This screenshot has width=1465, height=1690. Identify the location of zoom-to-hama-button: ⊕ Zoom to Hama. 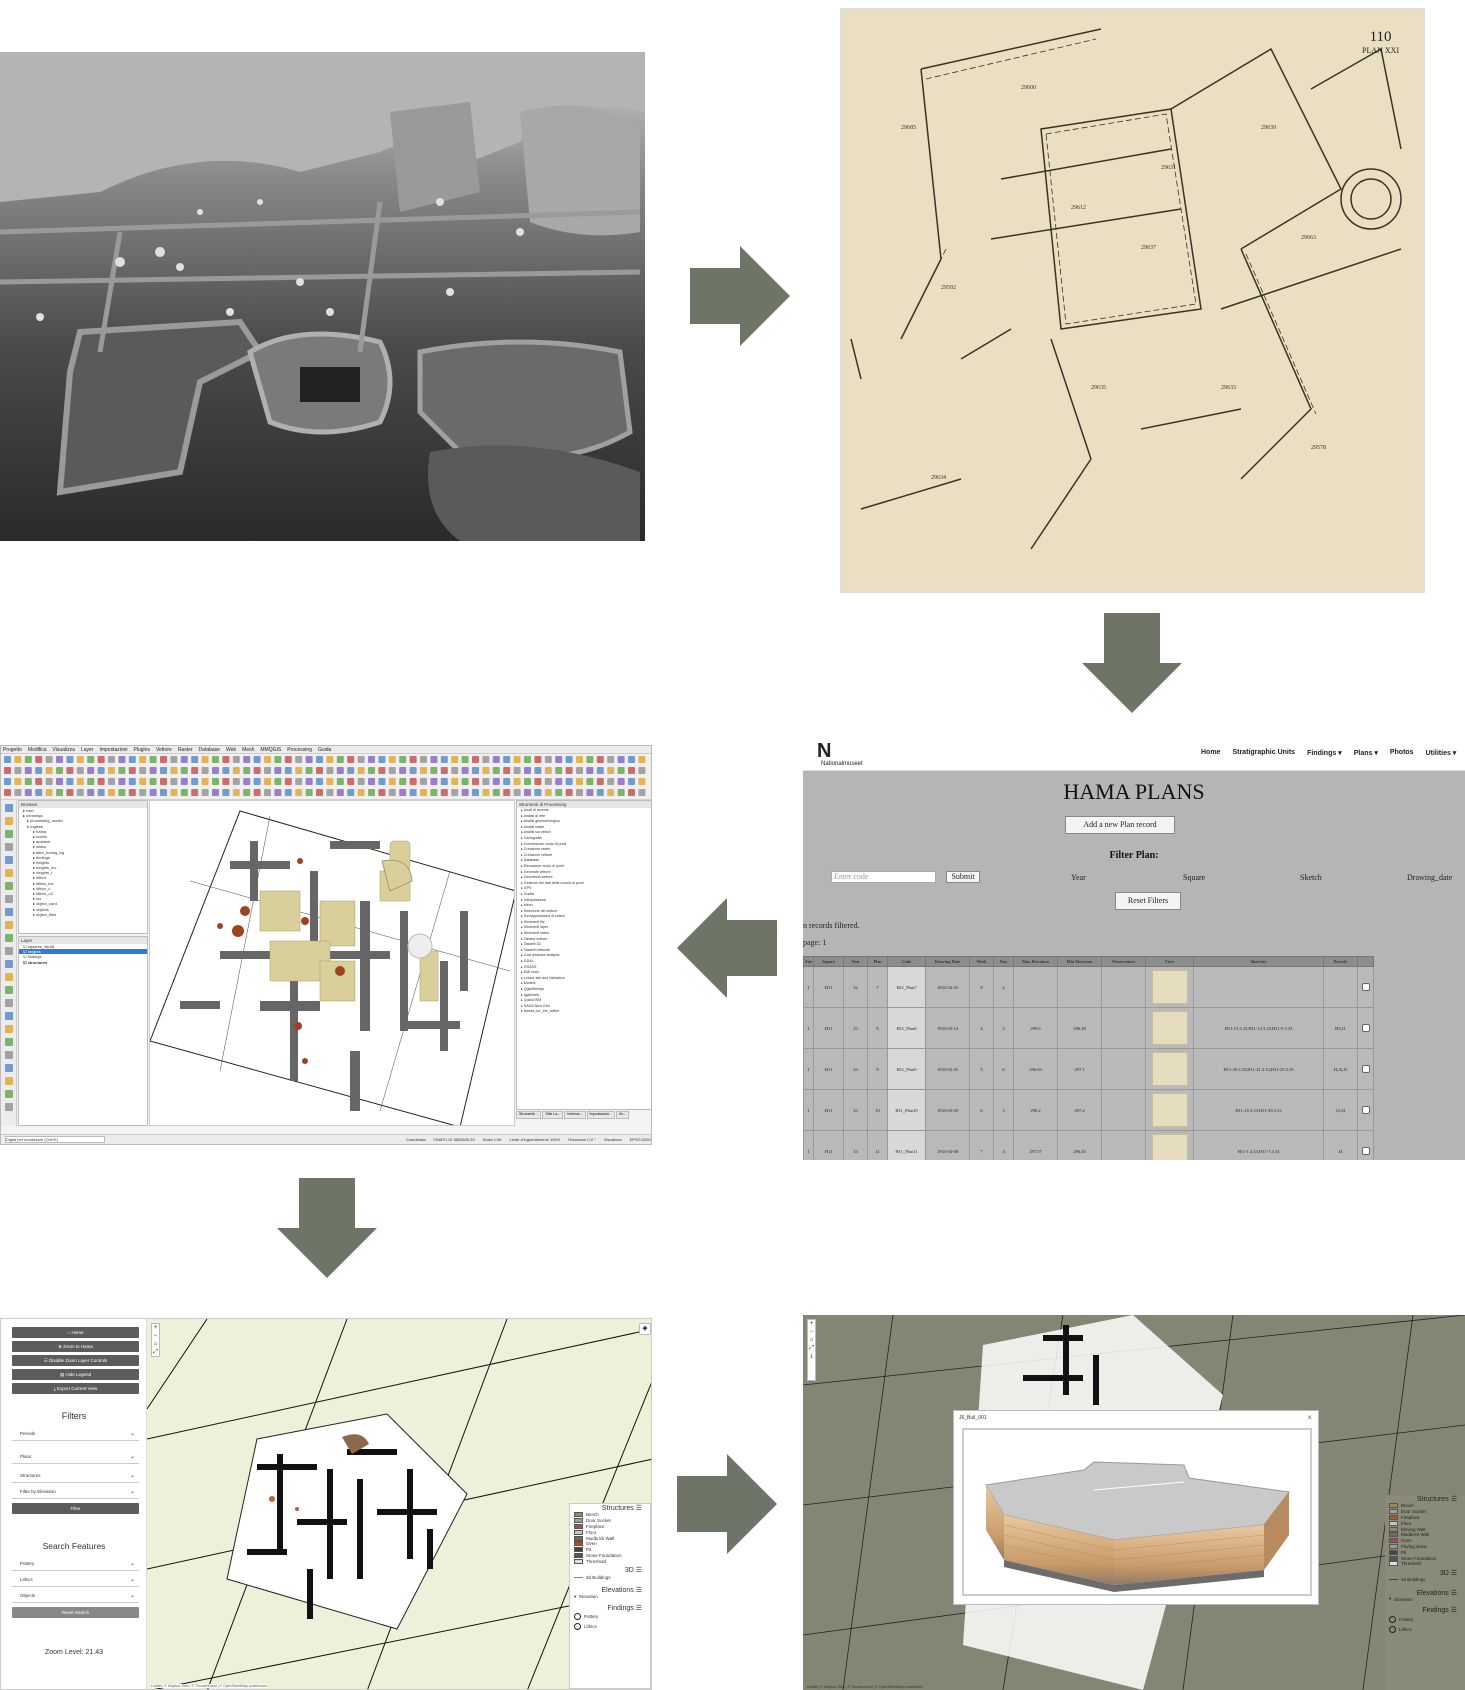
(75, 1346).